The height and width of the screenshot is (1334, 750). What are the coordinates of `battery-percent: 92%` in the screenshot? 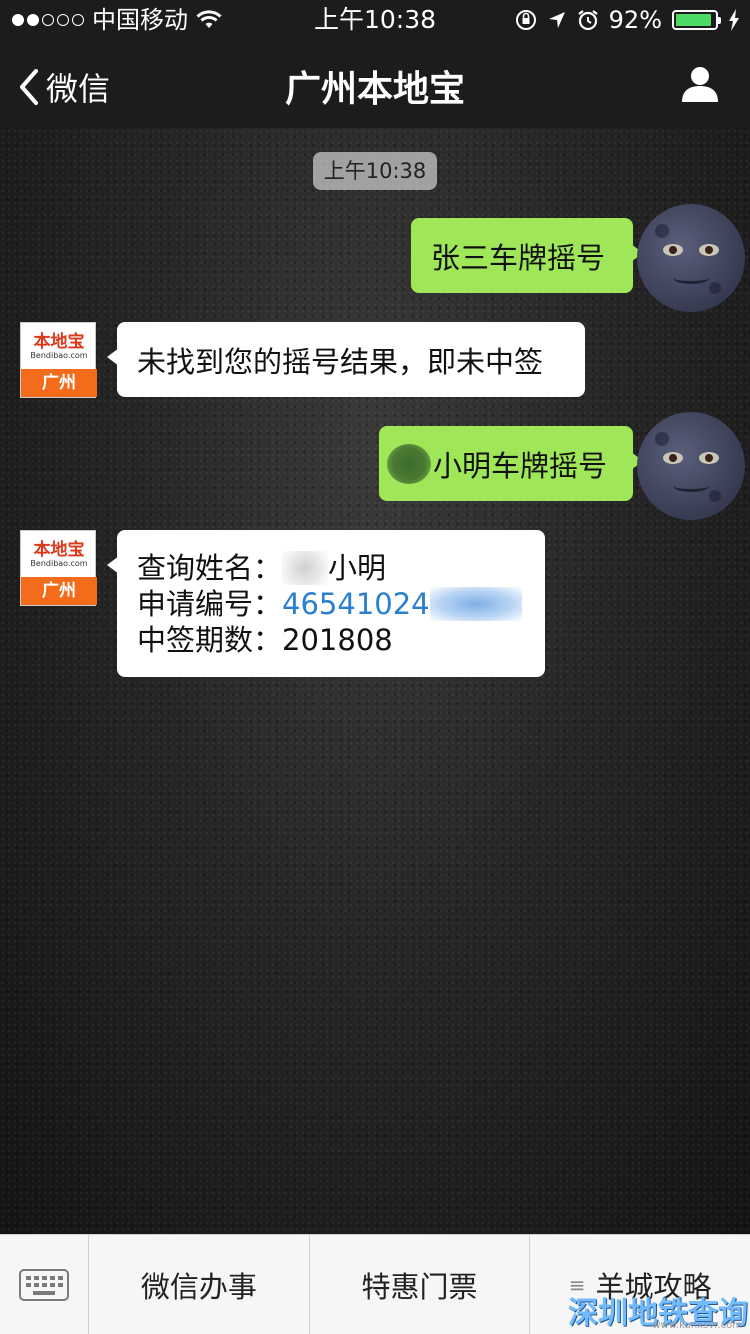 It's located at (635, 20).